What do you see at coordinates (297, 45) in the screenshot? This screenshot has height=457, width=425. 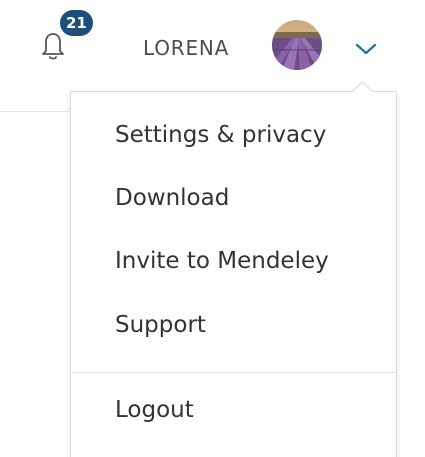 I see `avatar` at bounding box center [297, 45].